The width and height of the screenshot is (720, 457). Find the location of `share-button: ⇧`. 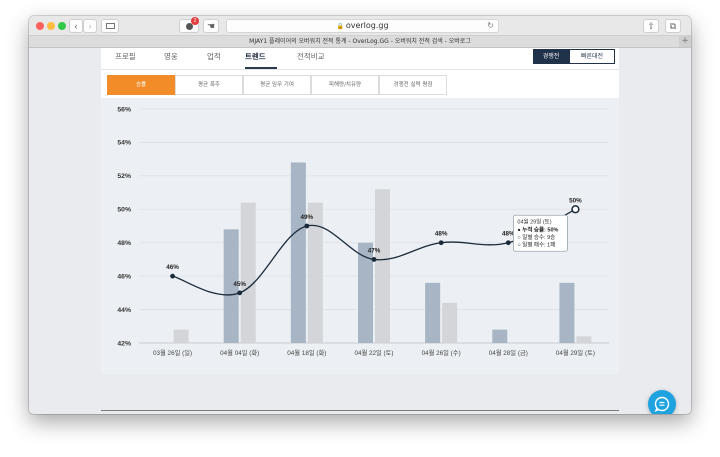

share-button: ⇧ is located at coordinates (651, 26).